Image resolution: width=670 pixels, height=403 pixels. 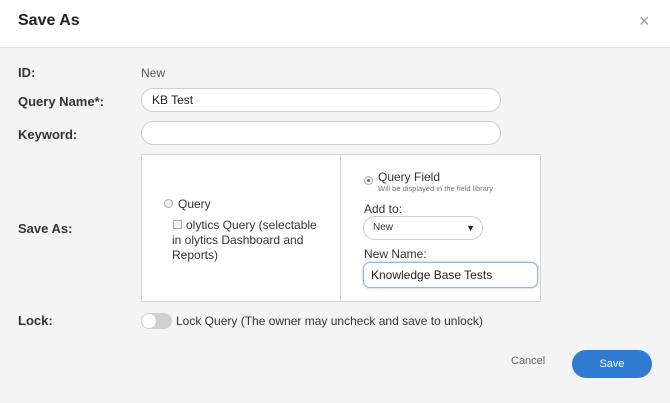 What do you see at coordinates (612, 364) in the screenshot?
I see `save-button: Save` at bounding box center [612, 364].